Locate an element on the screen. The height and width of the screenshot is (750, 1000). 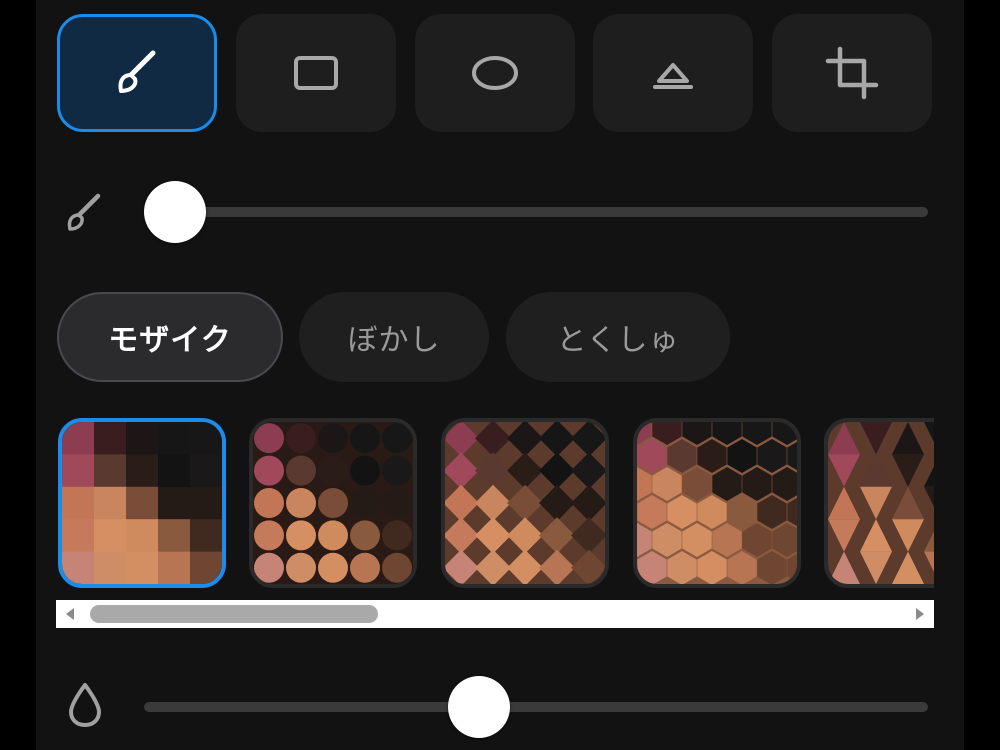
crop-icon is located at coordinates (852, 73).